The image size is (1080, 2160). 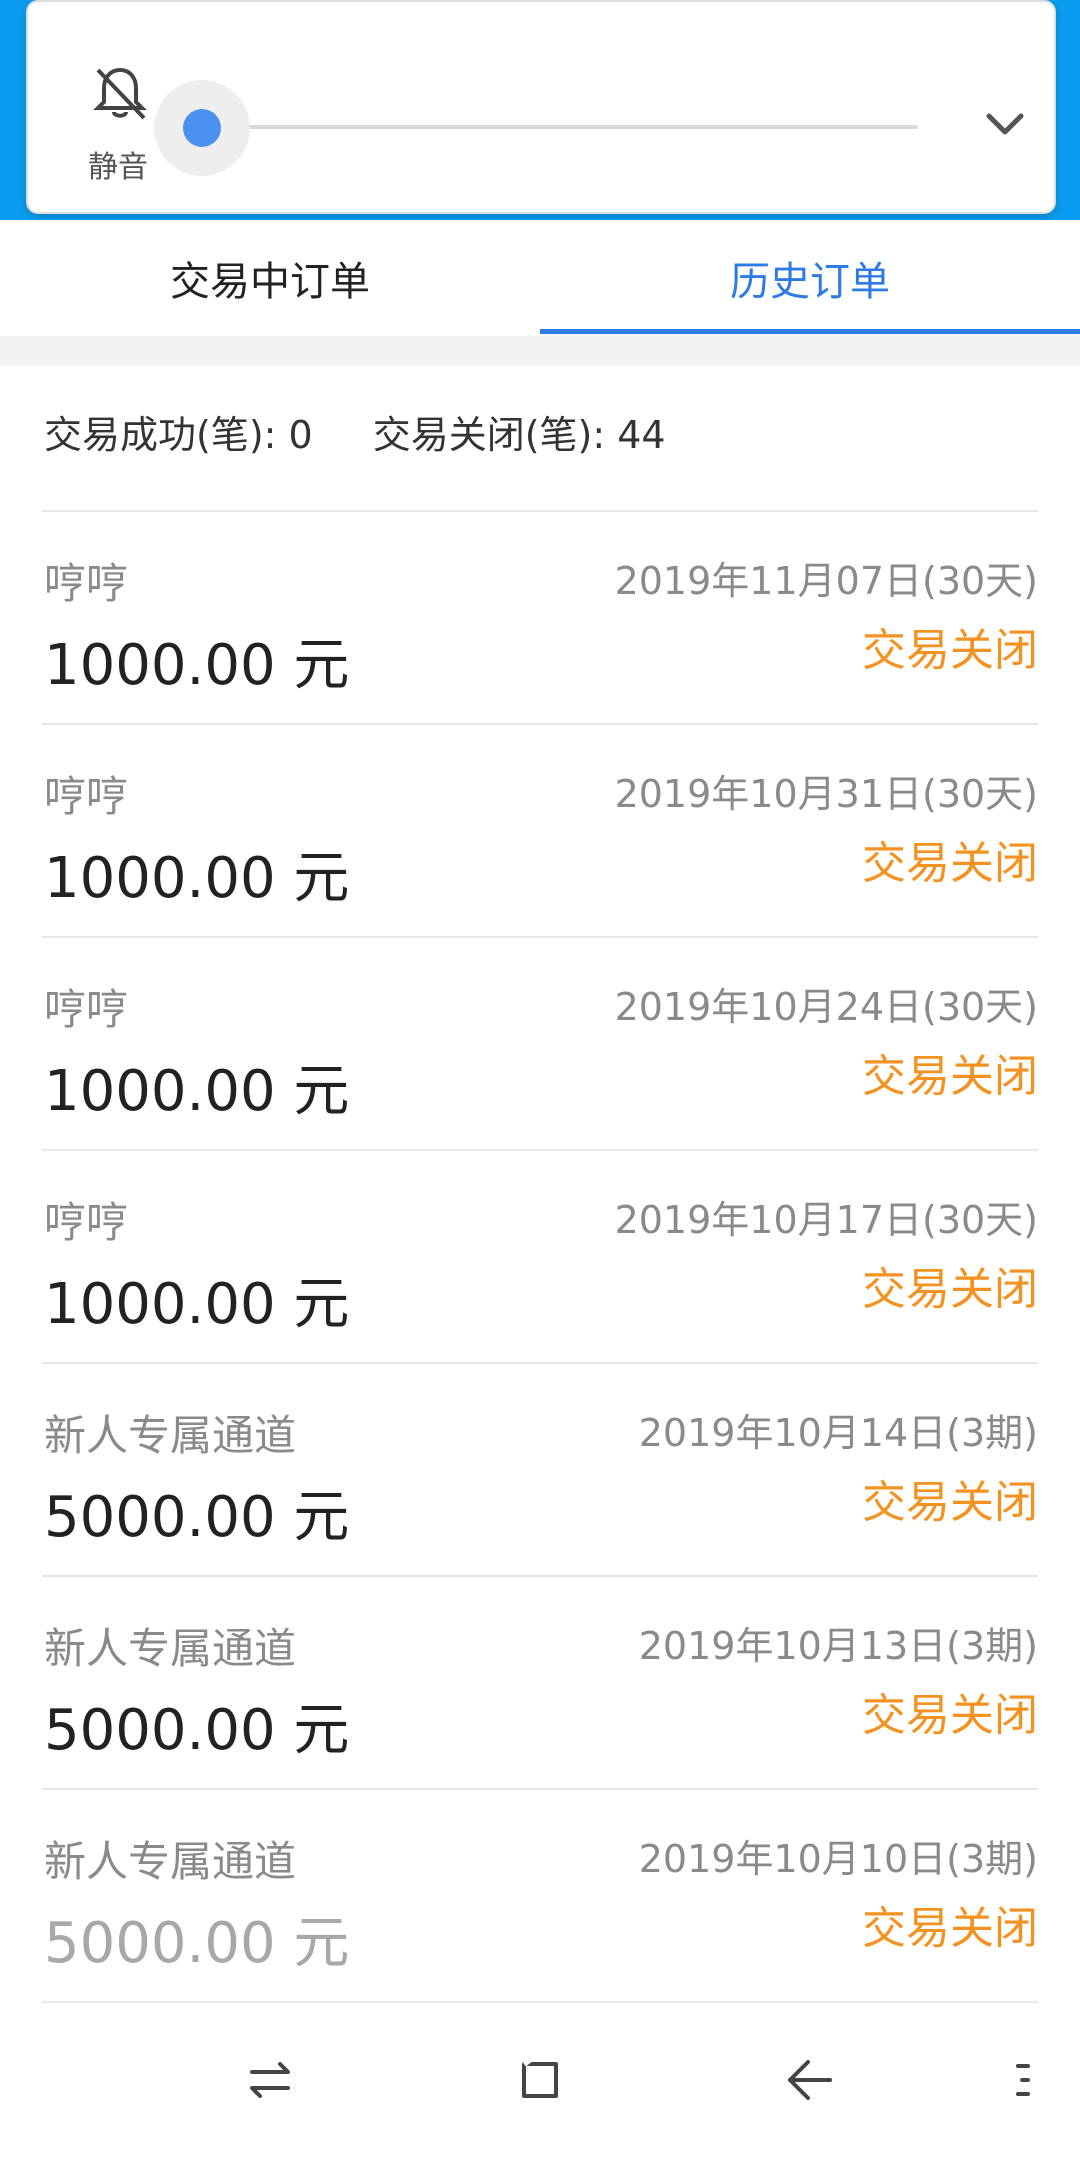 I want to click on home-icon, so click(x=540, y=2080).